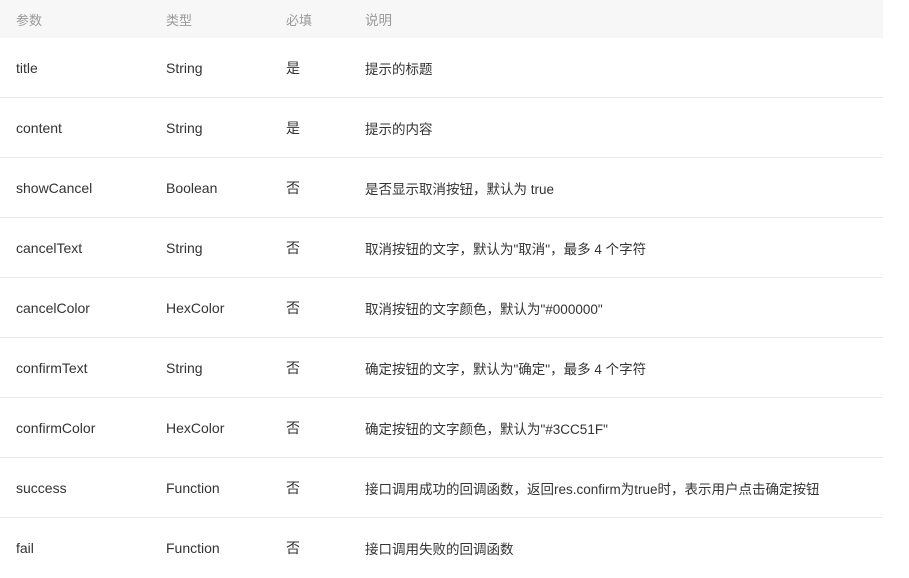 This screenshot has height=578, width=909. What do you see at coordinates (378, 20) in the screenshot?
I see `header-desc: 说明` at bounding box center [378, 20].